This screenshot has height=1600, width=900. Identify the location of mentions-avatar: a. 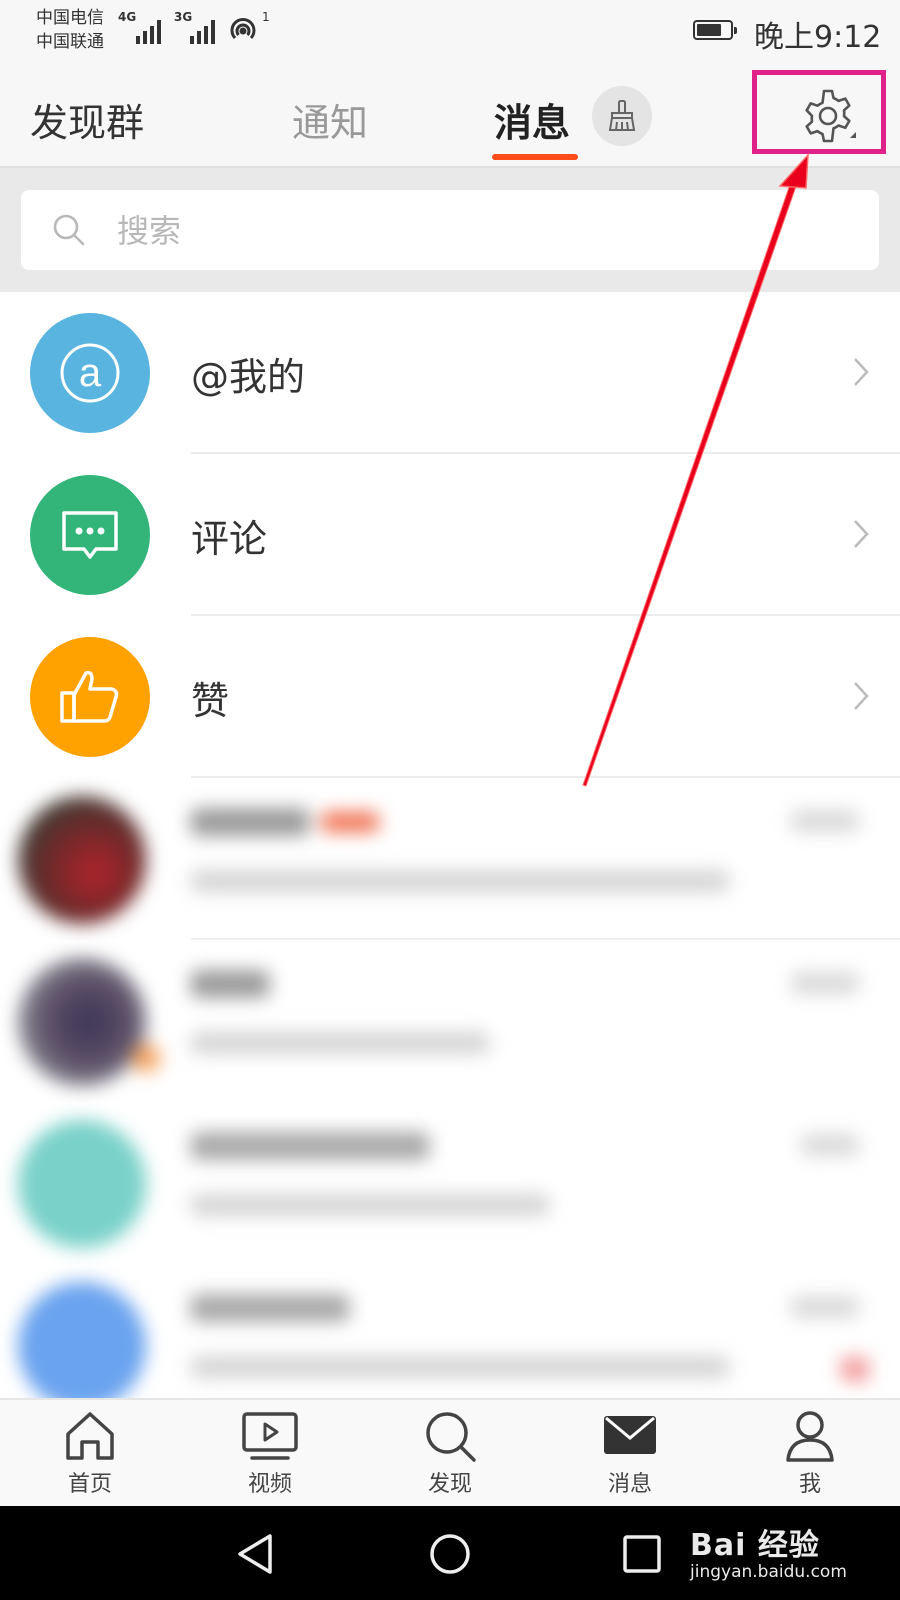
(90, 373).